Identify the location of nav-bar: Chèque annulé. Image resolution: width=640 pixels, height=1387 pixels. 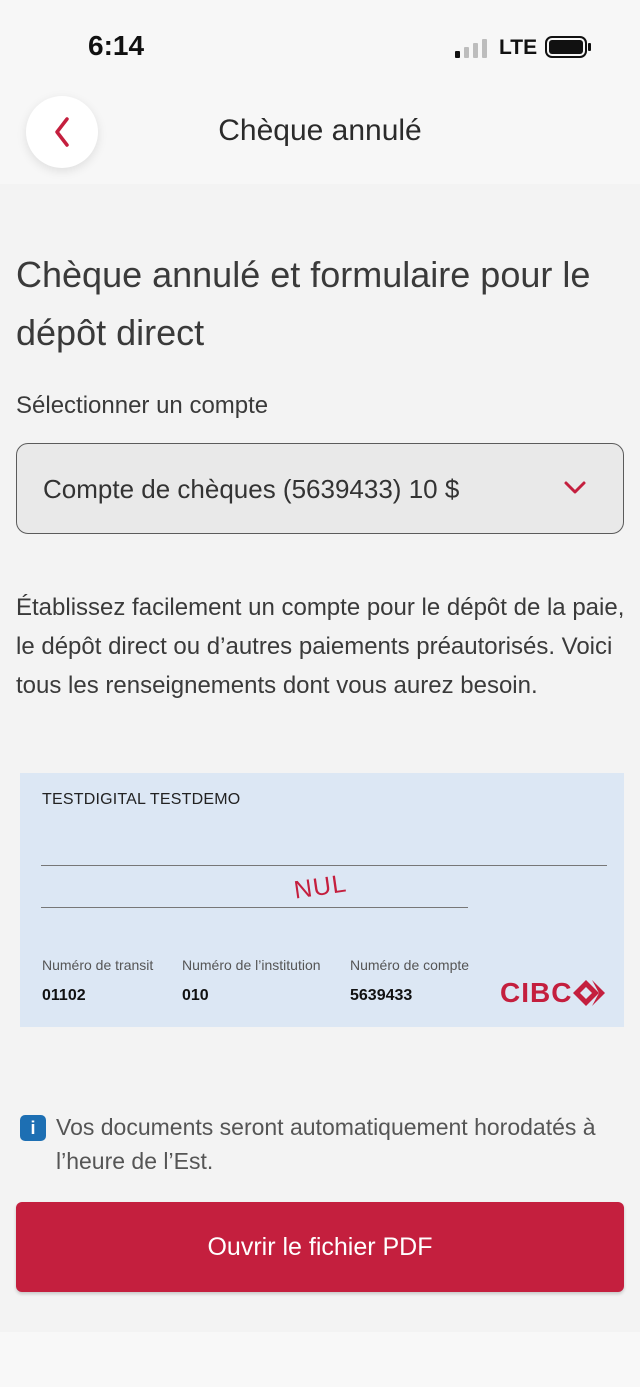
(320, 137).